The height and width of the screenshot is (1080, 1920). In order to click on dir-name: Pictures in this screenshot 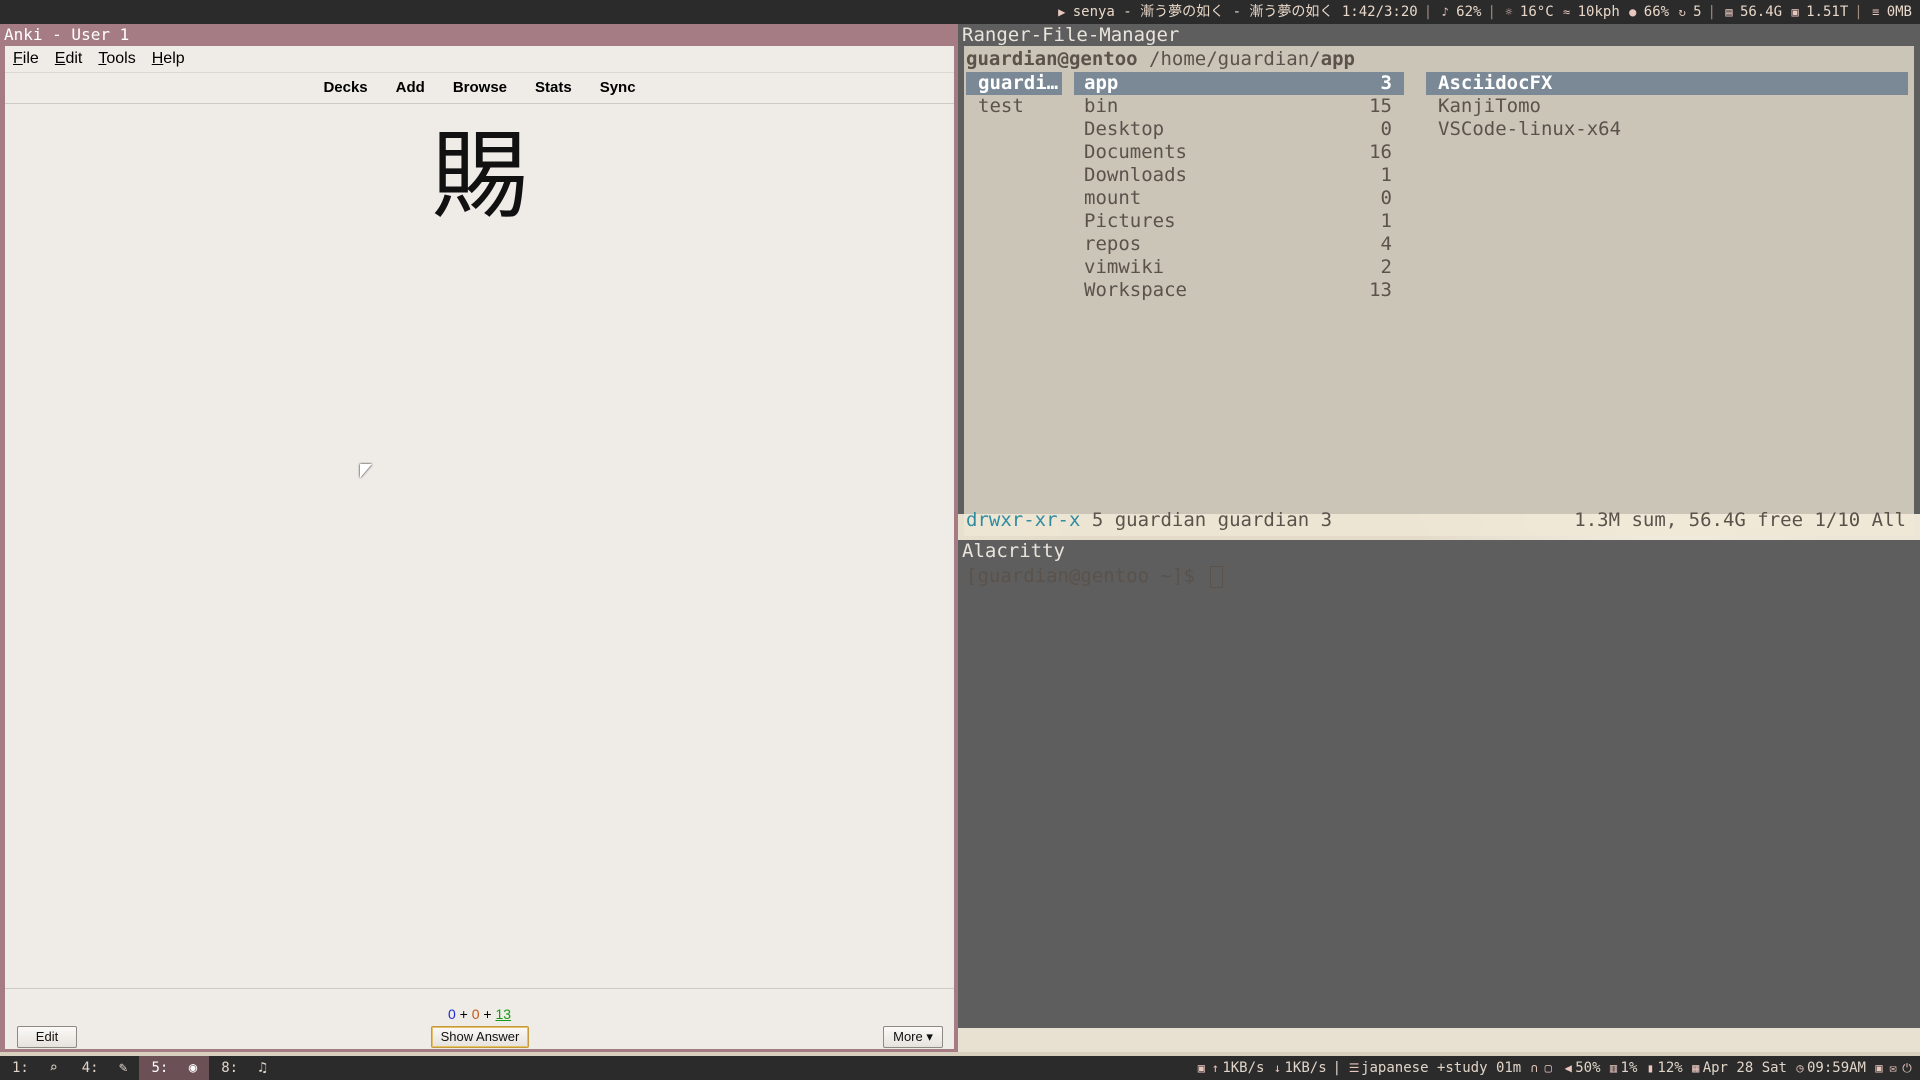, I will do `click(1130, 221)`.